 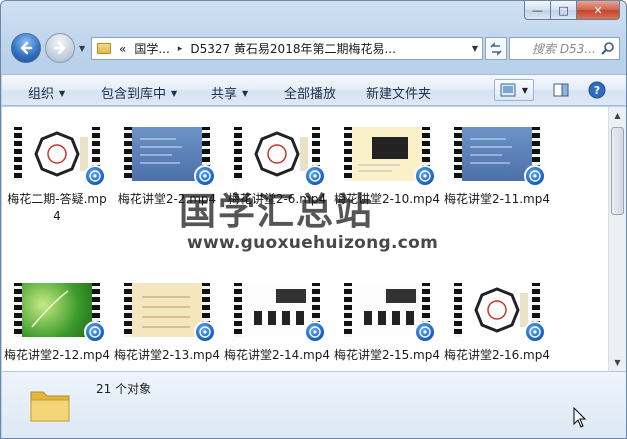 I want to click on new-folder-button: 新建文件夹, so click(x=398, y=92).